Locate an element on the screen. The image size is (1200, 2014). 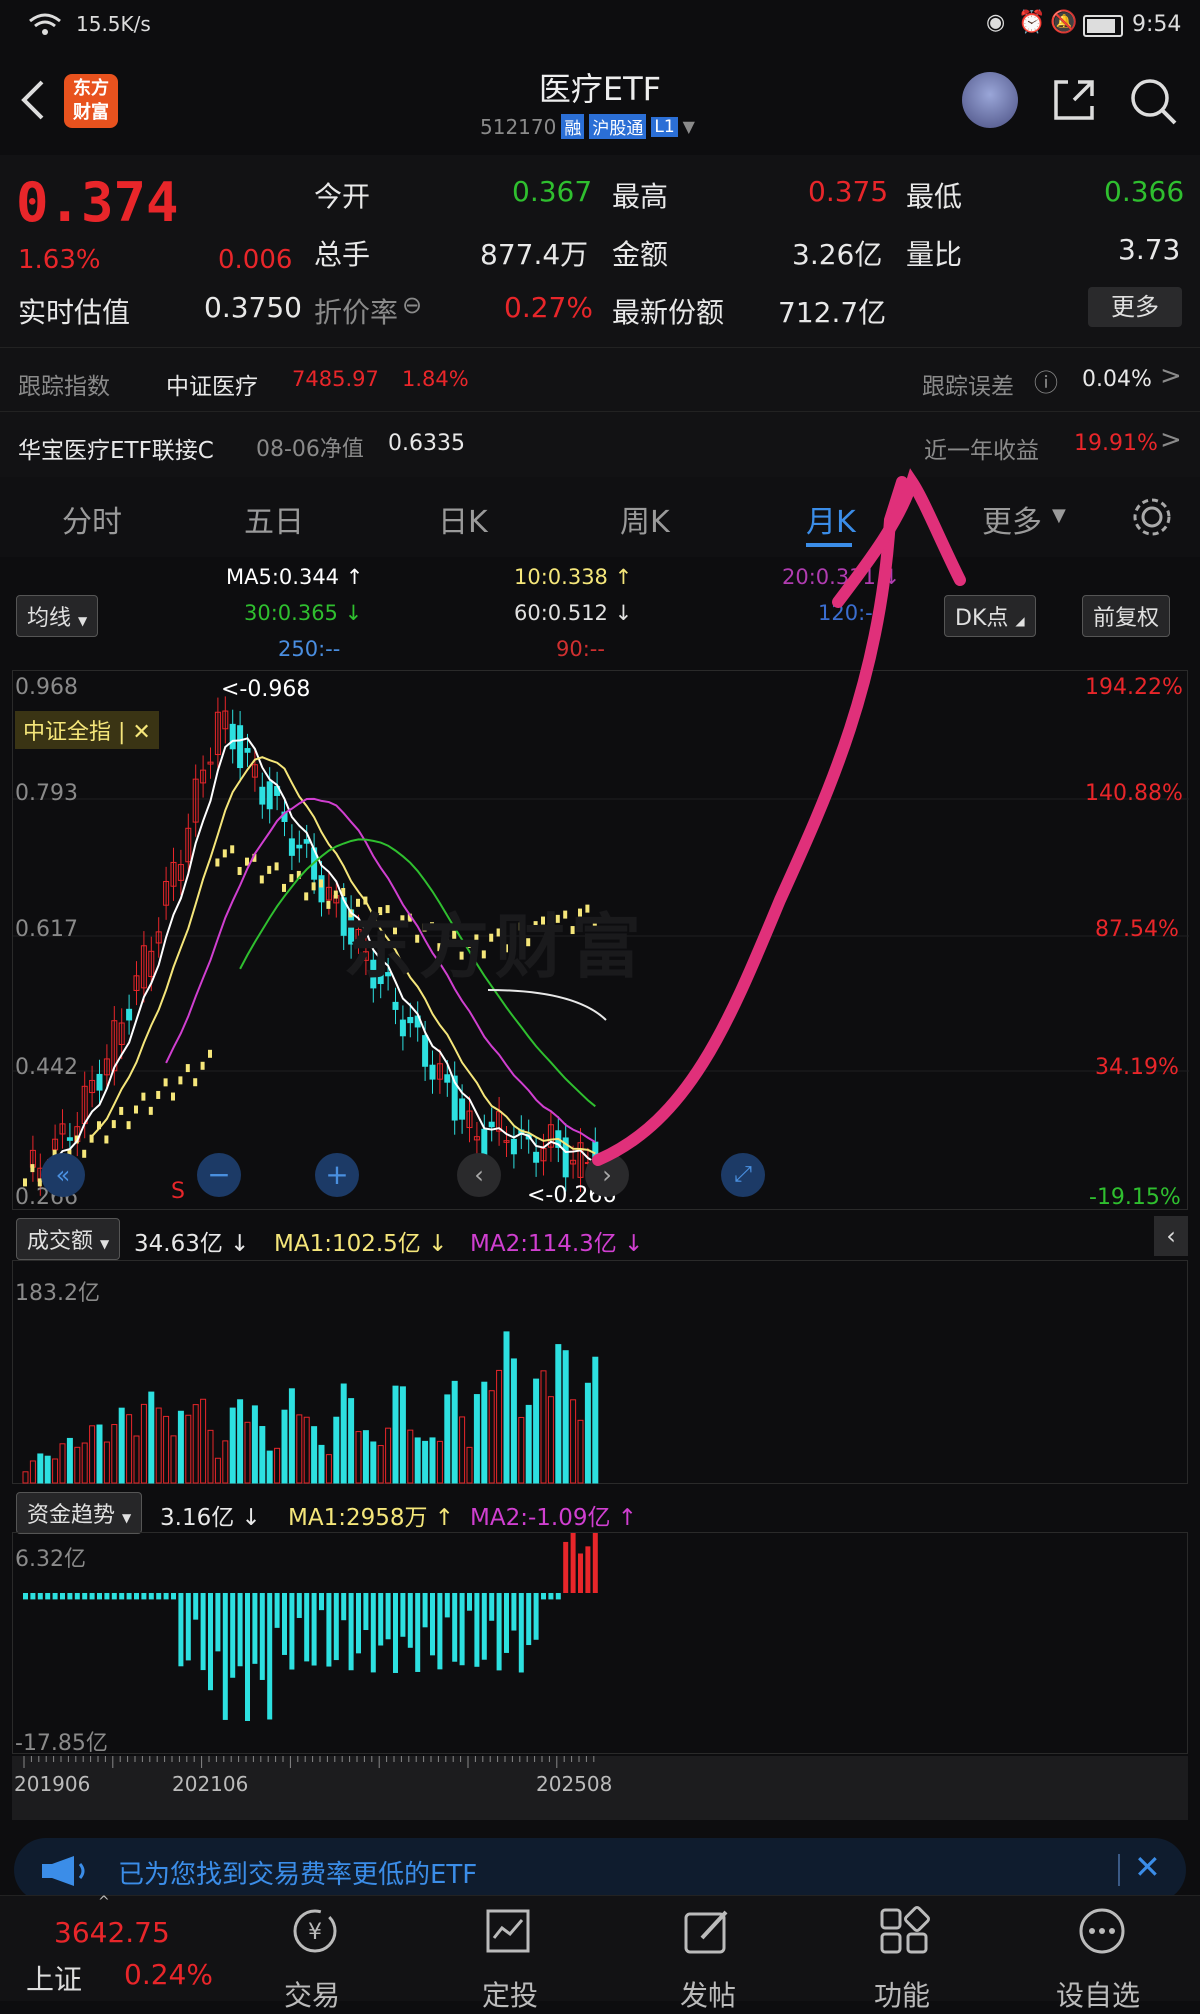
ma-toggle: 均线 ▼ is located at coordinates (57, 616).